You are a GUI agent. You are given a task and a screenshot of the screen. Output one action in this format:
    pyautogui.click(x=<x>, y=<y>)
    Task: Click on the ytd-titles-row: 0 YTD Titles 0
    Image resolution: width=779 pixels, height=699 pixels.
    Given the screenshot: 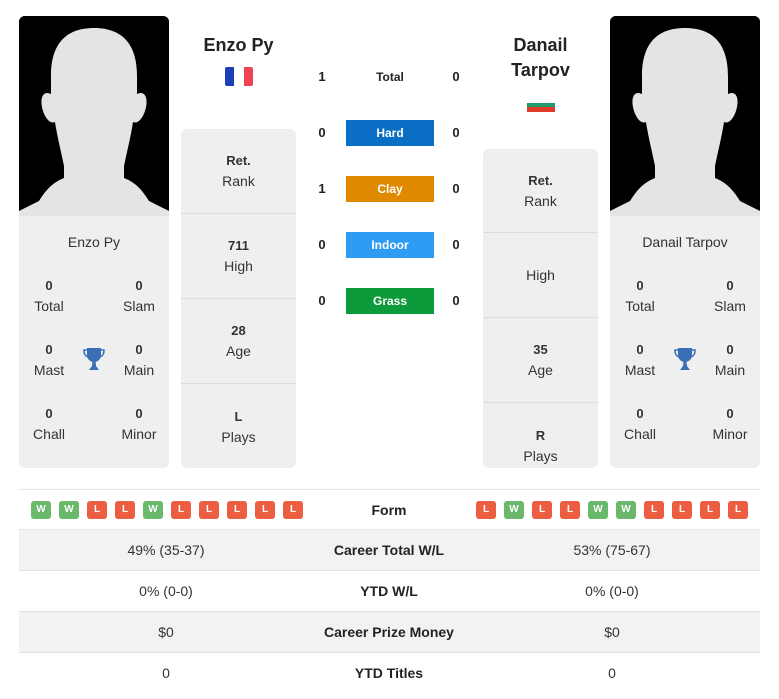 What is the action you would take?
    pyautogui.click(x=389, y=673)
    